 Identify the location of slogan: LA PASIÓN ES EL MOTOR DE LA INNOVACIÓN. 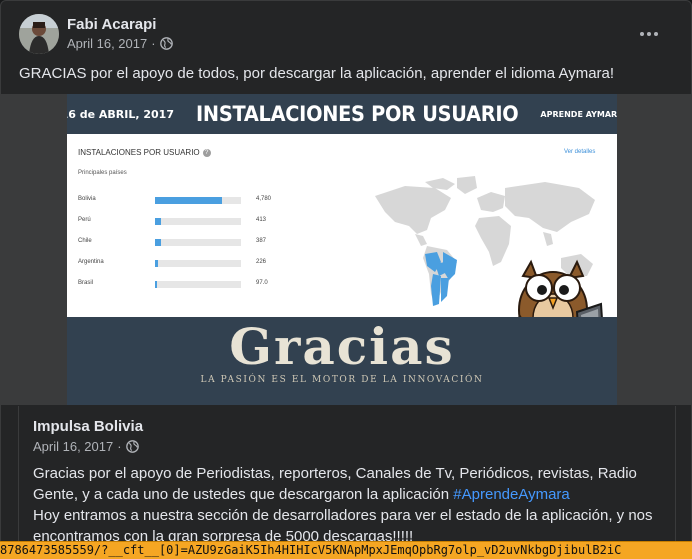
(342, 380).